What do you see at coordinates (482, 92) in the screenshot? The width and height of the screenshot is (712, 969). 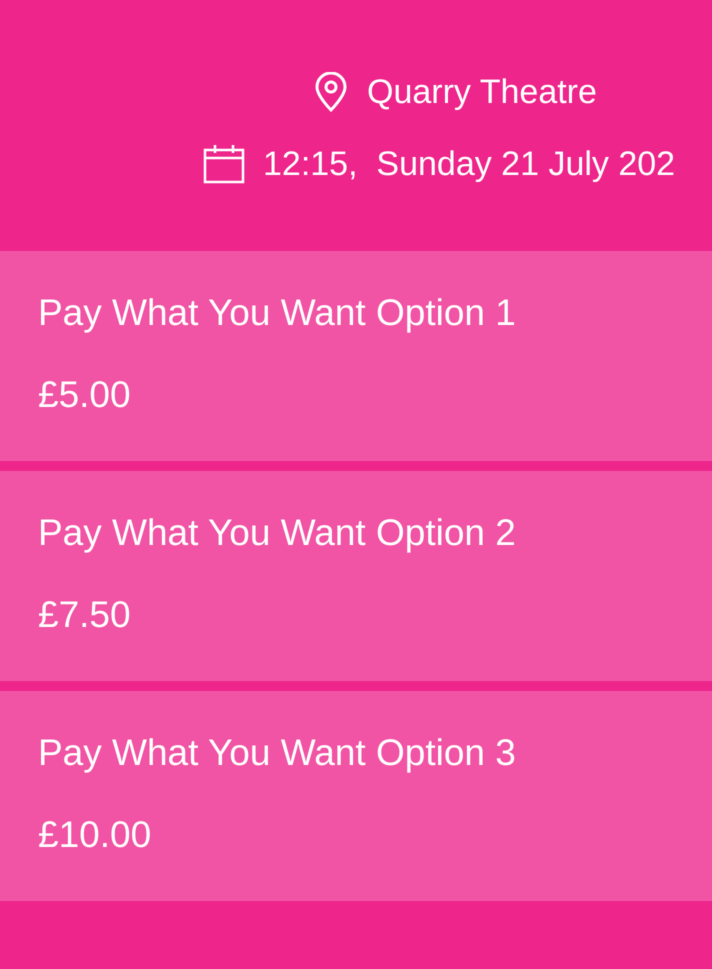 I see `venue-name: Quarry Theatre` at bounding box center [482, 92].